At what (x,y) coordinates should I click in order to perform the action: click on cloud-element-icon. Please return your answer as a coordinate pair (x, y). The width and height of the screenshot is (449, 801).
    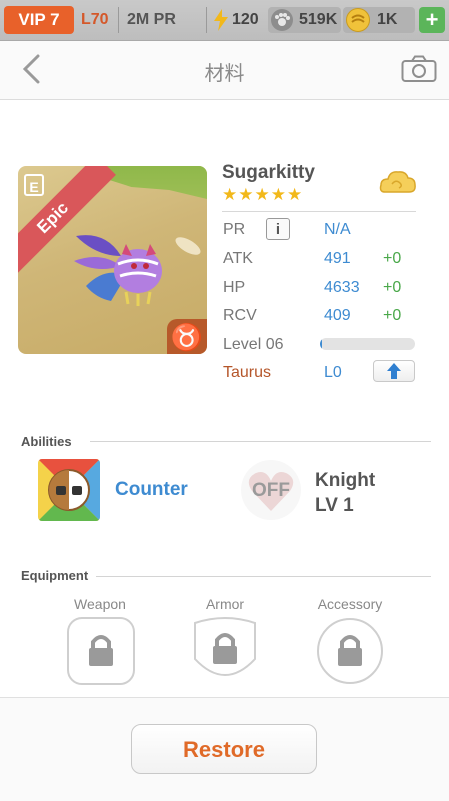
    Looking at the image, I should click on (398, 183).